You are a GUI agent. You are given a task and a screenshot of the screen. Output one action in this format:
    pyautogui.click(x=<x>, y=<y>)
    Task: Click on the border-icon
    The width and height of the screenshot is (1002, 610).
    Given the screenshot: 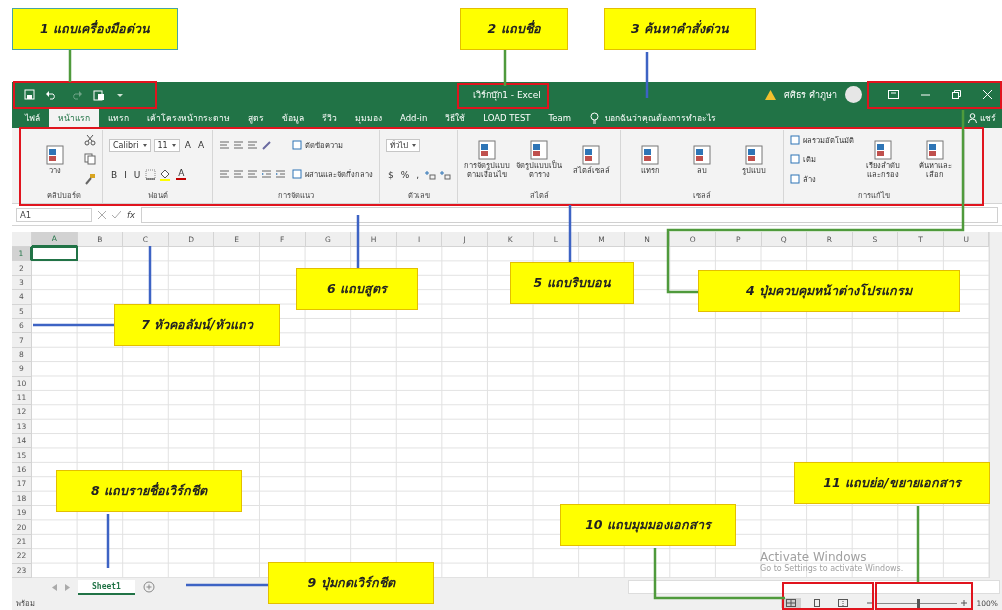 What is the action you would take?
    pyautogui.click(x=151, y=174)
    